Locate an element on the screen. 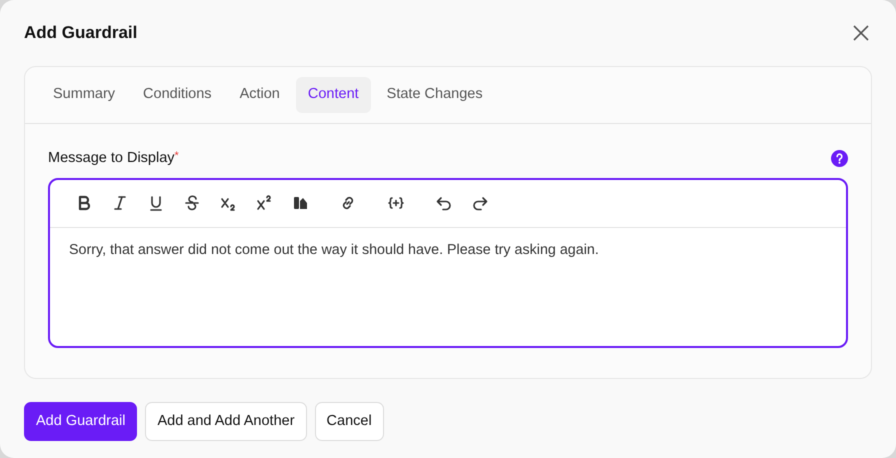 This screenshot has width=896, height=458. tab: Action is located at coordinates (260, 95).